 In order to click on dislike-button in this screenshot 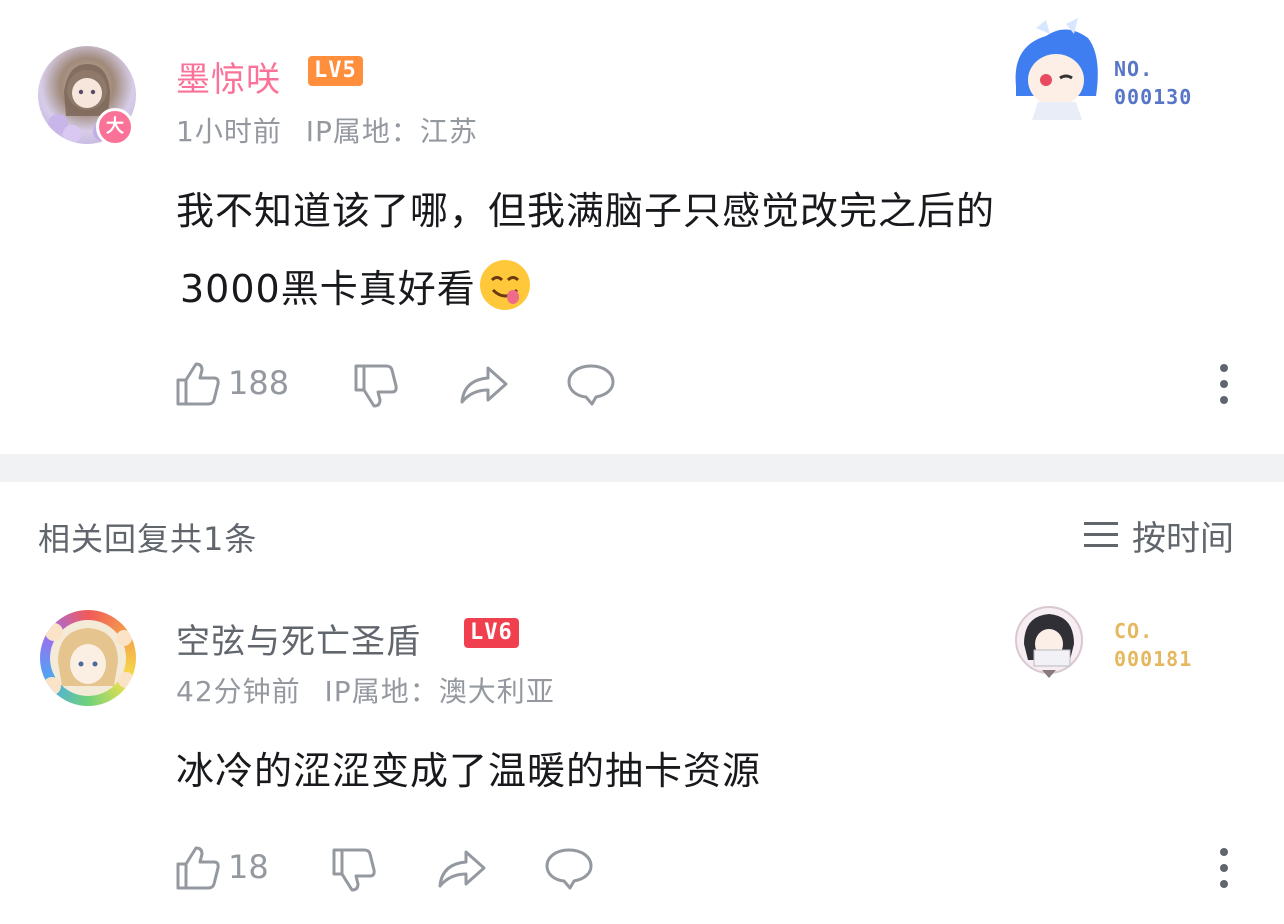, I will do `click(376, 386)`.